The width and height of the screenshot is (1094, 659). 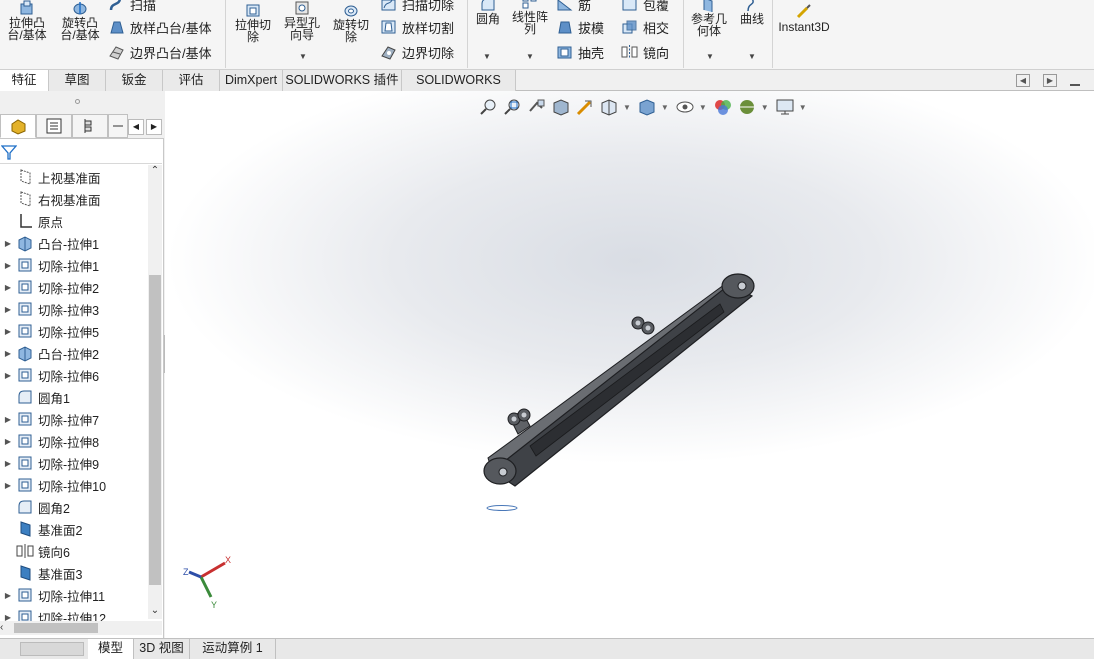 What do you see at coordinates (489, 107) in the screenshot?
I see `zoom-to-fit-icon` at bounding box center [489, 107].